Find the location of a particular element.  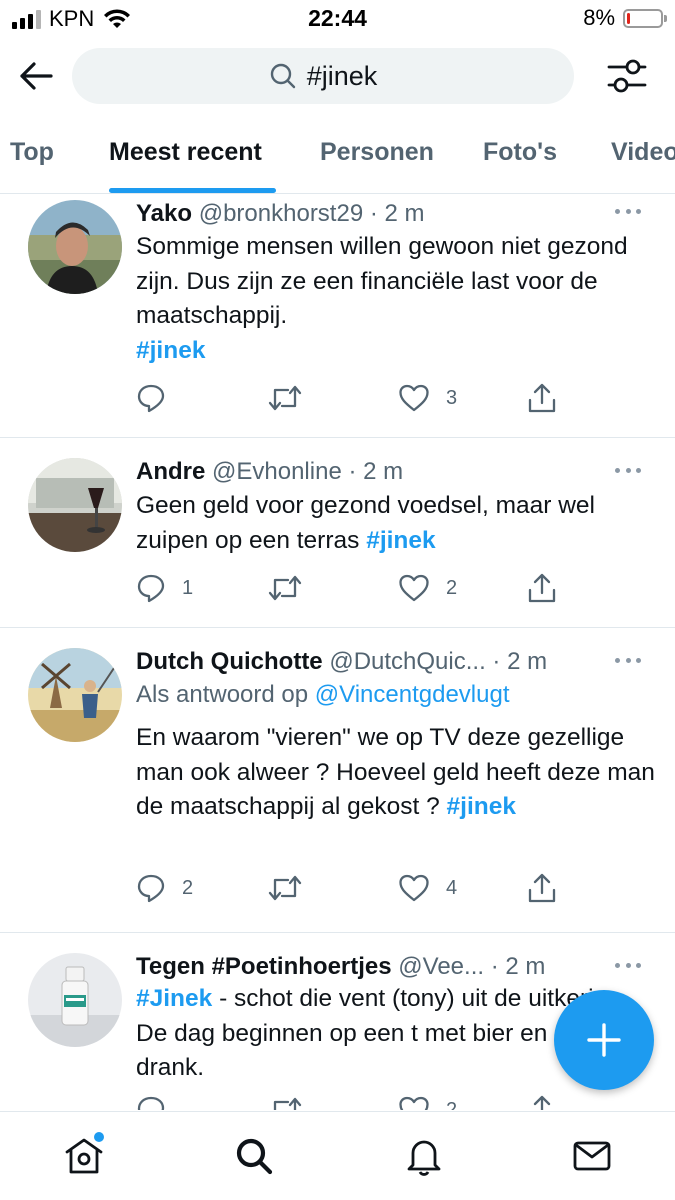

hashtag-link: #Jinek is located at coordinates (174, 998).